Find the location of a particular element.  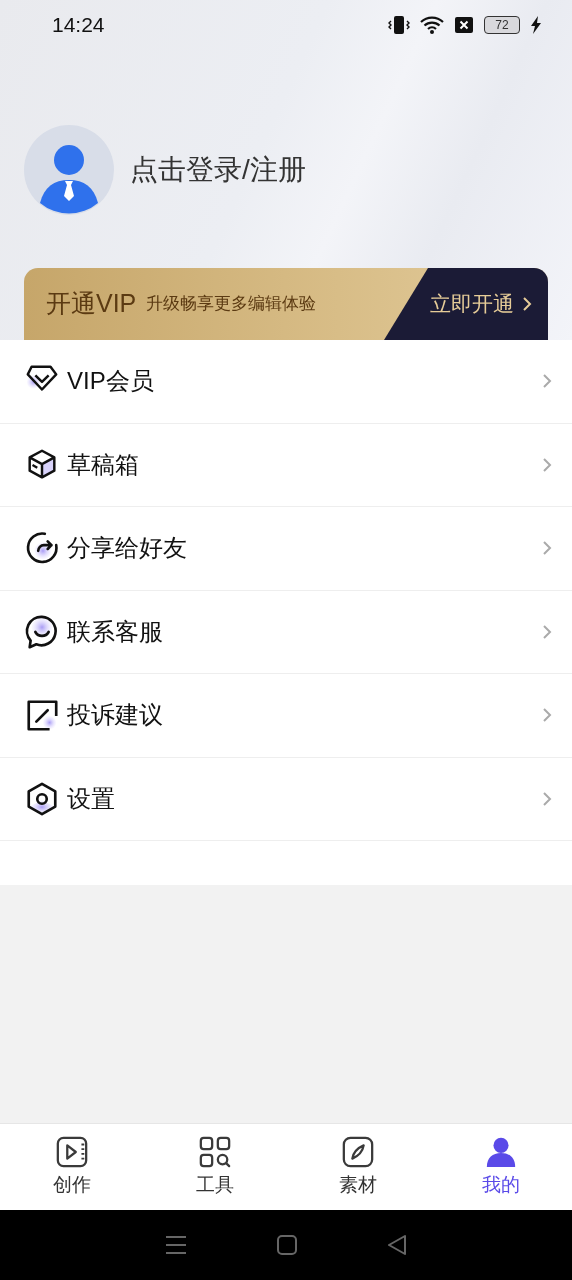

avatar-icon is located at coordinates (69, 170).